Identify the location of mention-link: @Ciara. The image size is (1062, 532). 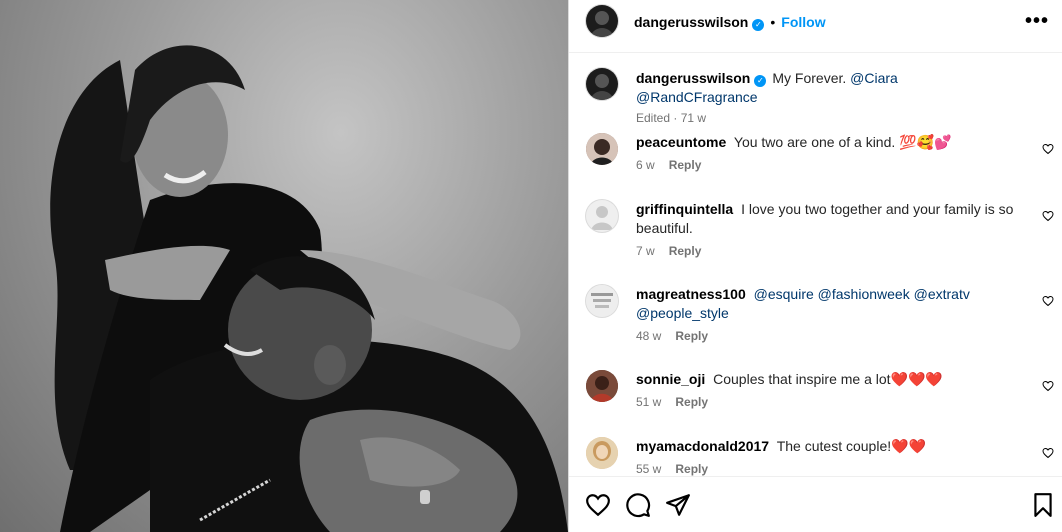
(874, 78).